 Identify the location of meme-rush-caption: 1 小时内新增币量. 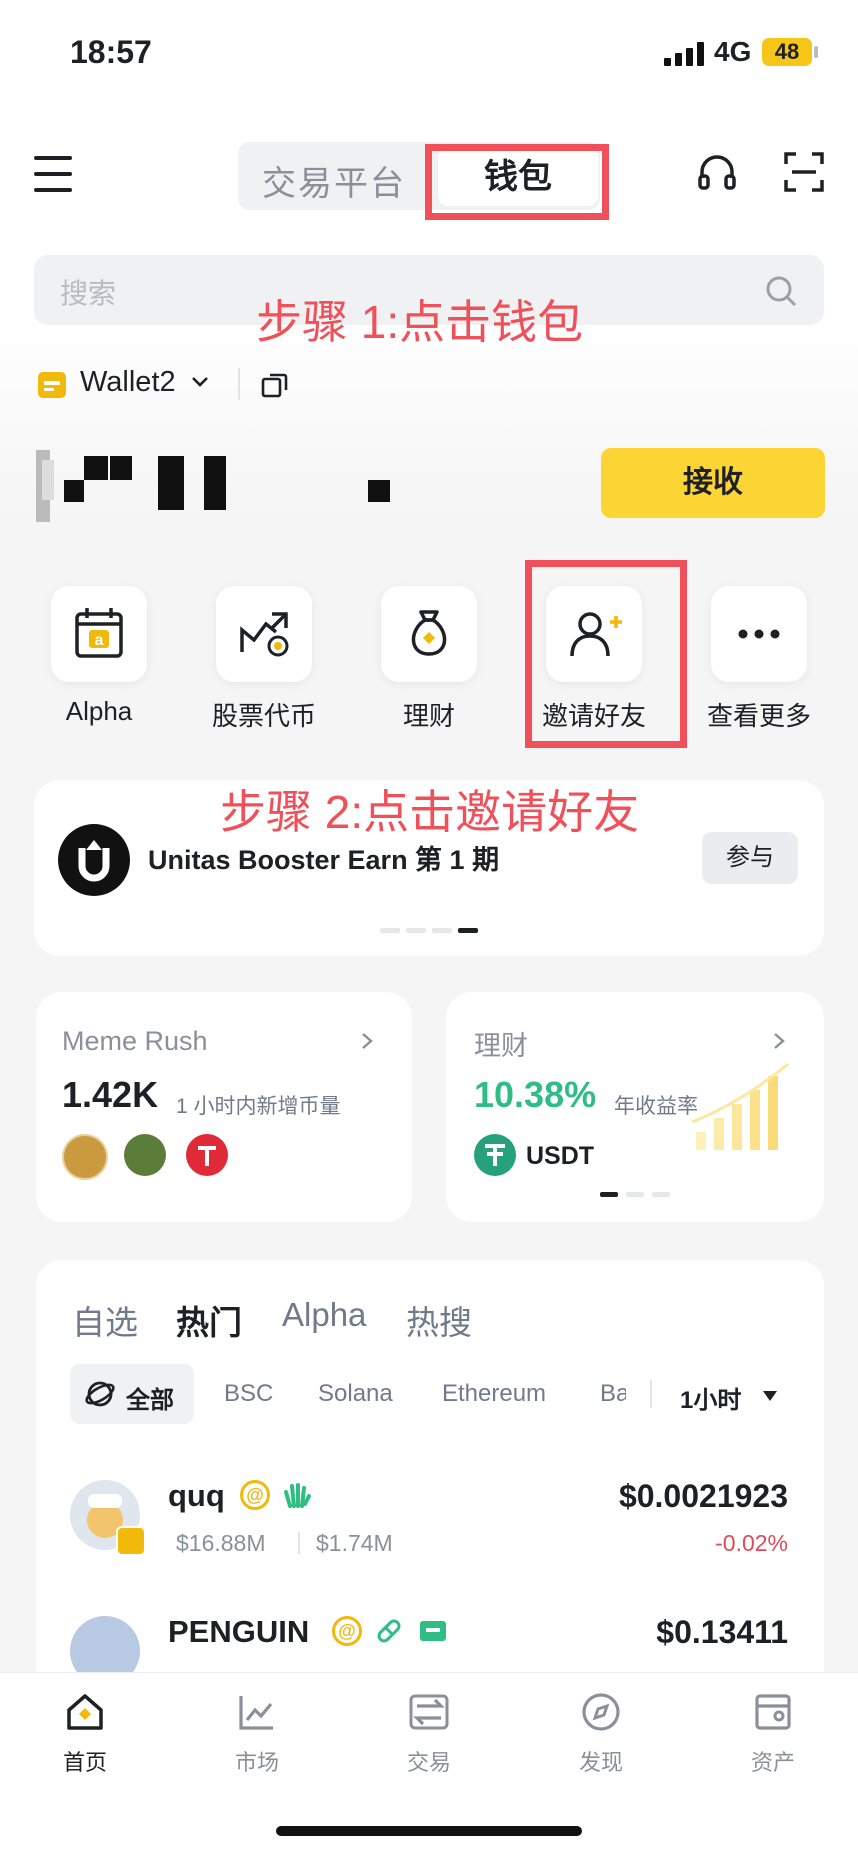
(258, 1106).